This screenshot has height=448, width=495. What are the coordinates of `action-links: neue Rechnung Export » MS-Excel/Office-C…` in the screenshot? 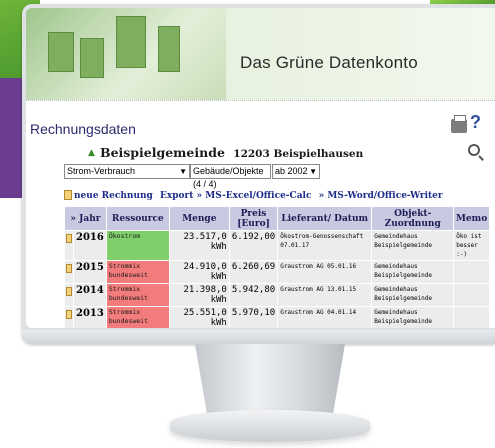 It's located at (260, 196).